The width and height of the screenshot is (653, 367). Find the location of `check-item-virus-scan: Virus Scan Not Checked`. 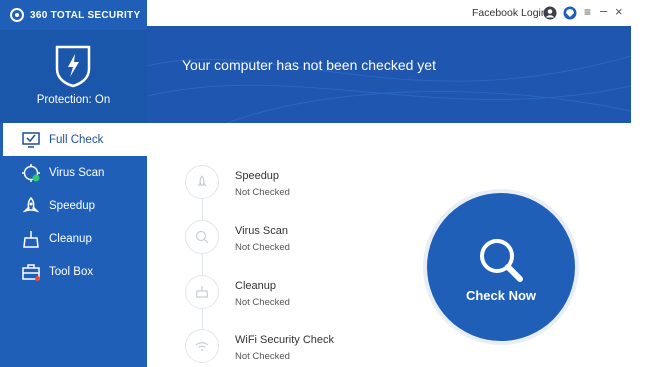

check-item-virus-scan: Virus Scan Not Checked is located at coordinates (275, 240).